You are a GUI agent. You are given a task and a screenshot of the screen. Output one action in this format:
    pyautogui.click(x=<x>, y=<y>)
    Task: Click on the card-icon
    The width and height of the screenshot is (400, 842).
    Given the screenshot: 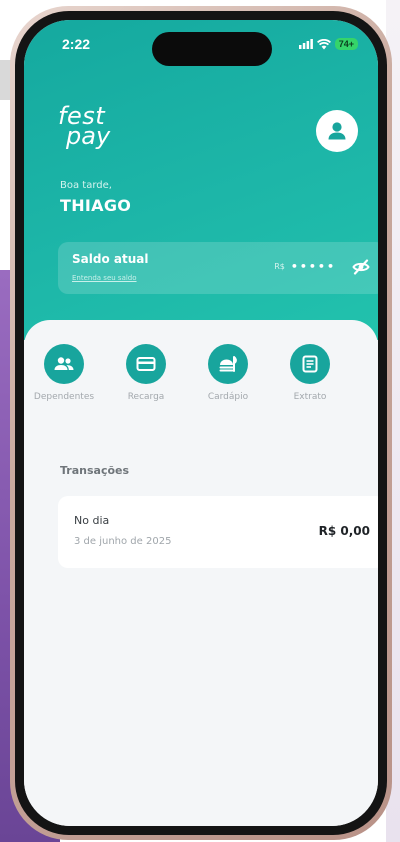 What is the action you would take?
    pyautogui.click(x=146, y=364)
    